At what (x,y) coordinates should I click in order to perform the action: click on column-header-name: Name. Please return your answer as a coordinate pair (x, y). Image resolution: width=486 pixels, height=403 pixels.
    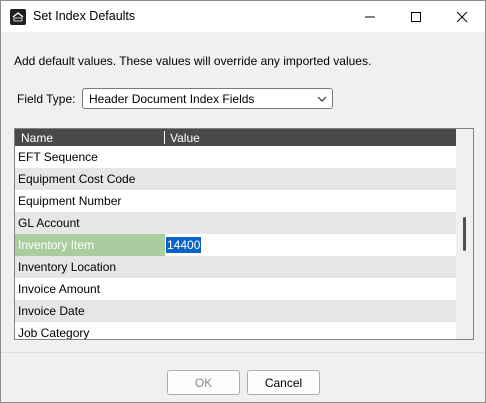
    Looking at the image, I should click on (37, 138).